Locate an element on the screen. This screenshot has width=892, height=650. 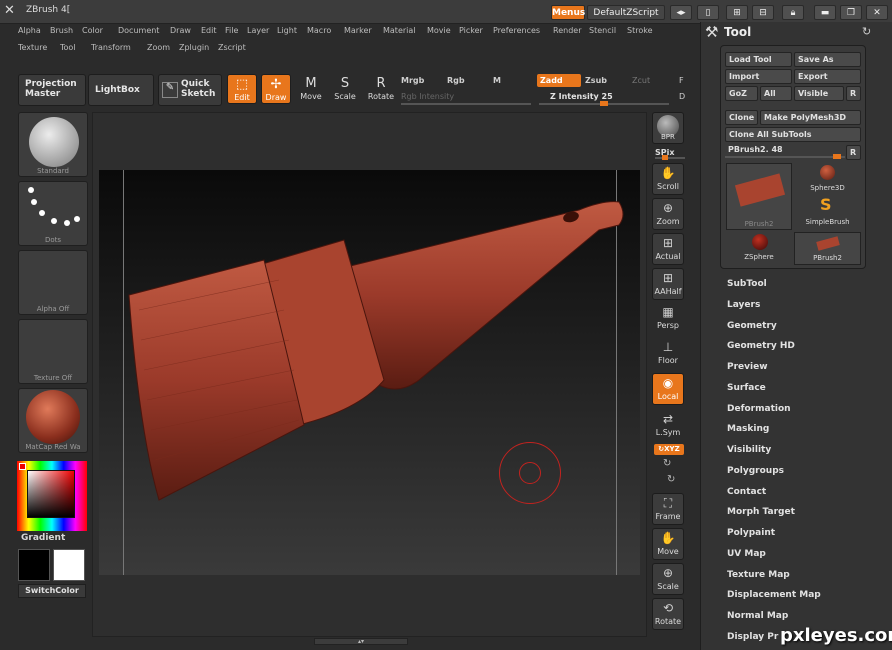
persp-button: ▦ Persp is located at coordinates (668, 319).